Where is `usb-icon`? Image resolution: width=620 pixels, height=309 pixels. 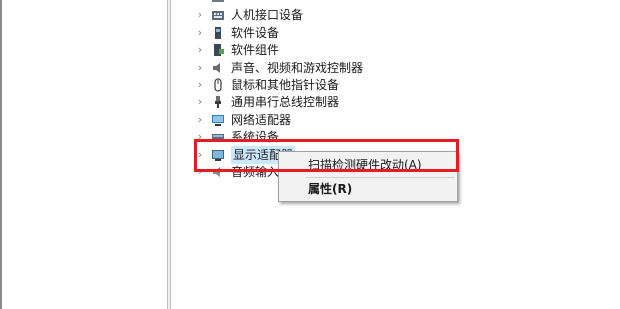 usb-icon is located at coordinates (218, 102).